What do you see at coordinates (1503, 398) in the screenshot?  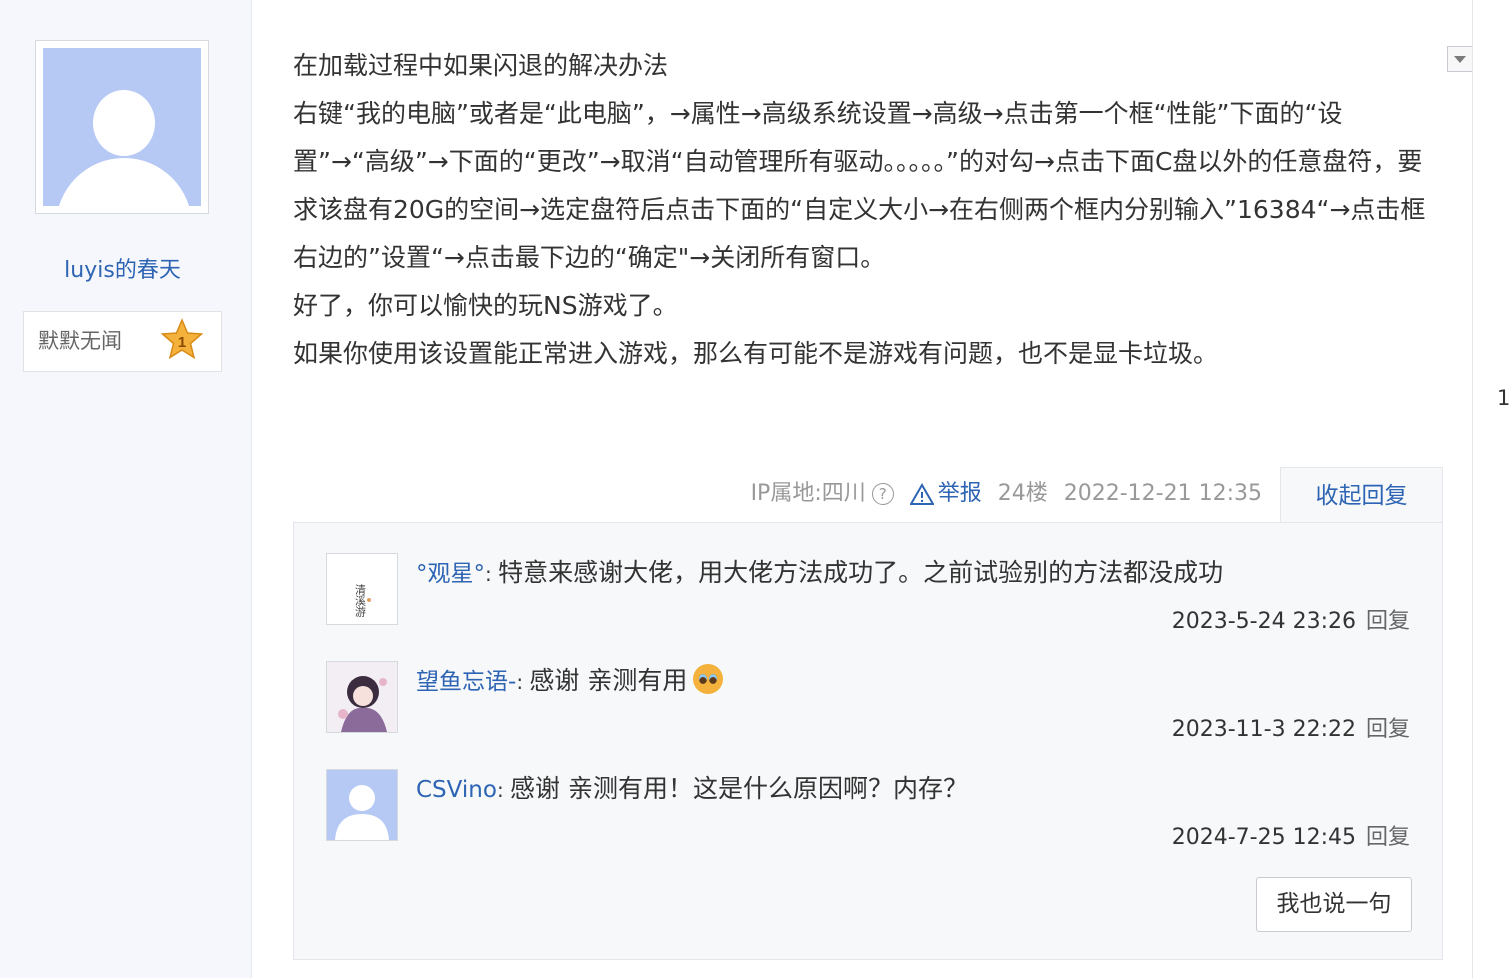 I see `page-number: 1` at bounding box center [1503, 398].